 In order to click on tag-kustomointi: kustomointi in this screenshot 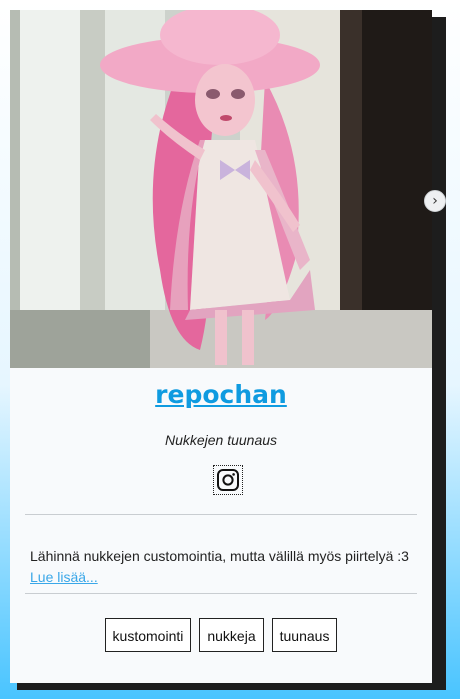, I will do `click(148, 635)`.